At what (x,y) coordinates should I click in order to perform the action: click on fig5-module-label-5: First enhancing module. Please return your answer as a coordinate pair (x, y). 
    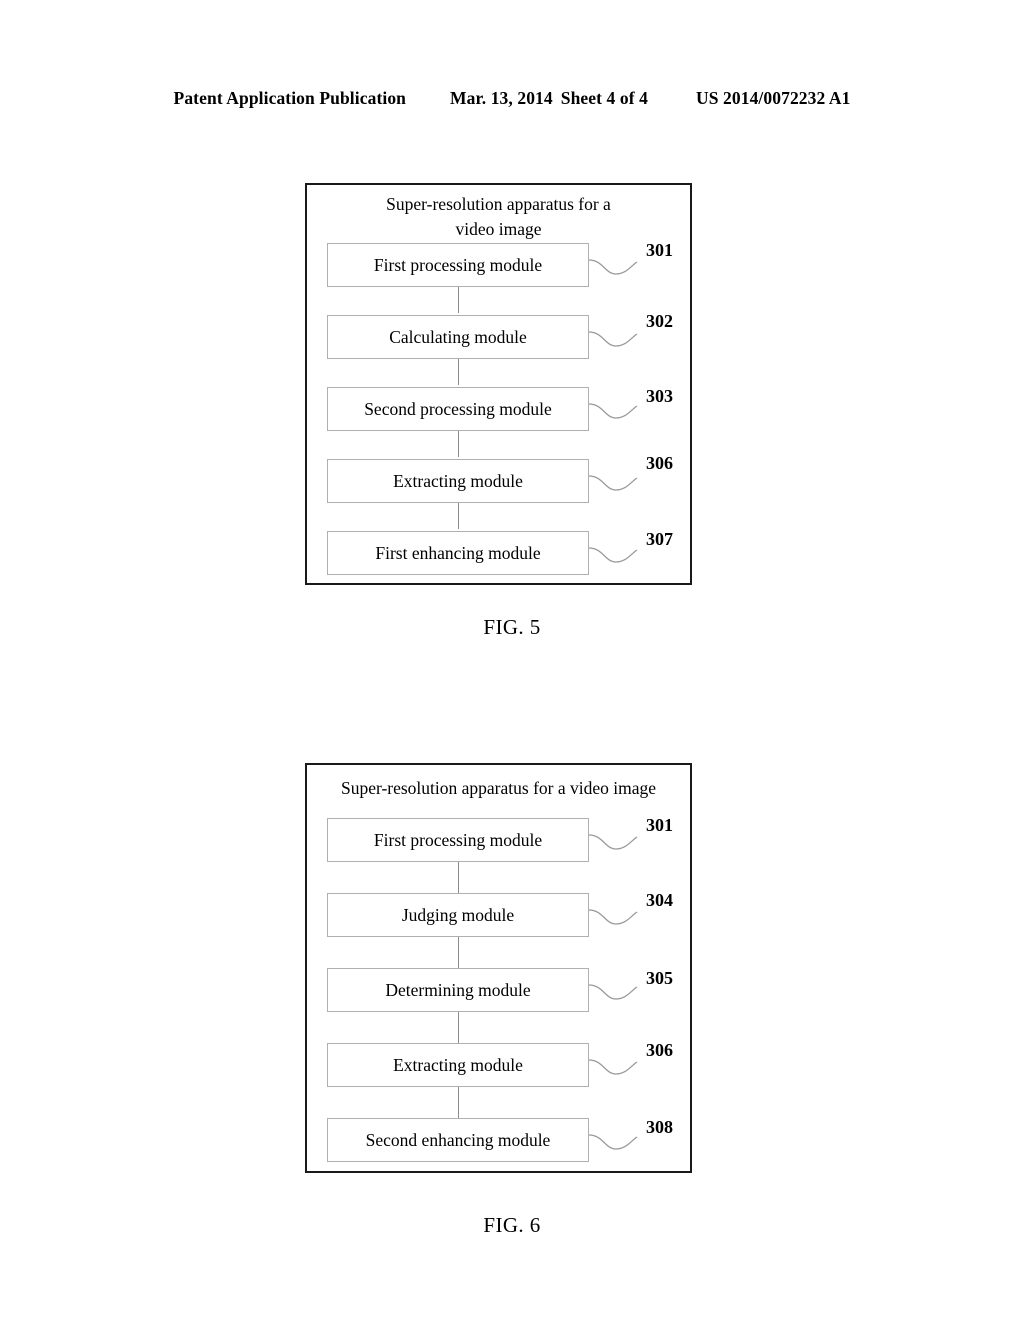
    Looking at the image, I should click on (458, 552).